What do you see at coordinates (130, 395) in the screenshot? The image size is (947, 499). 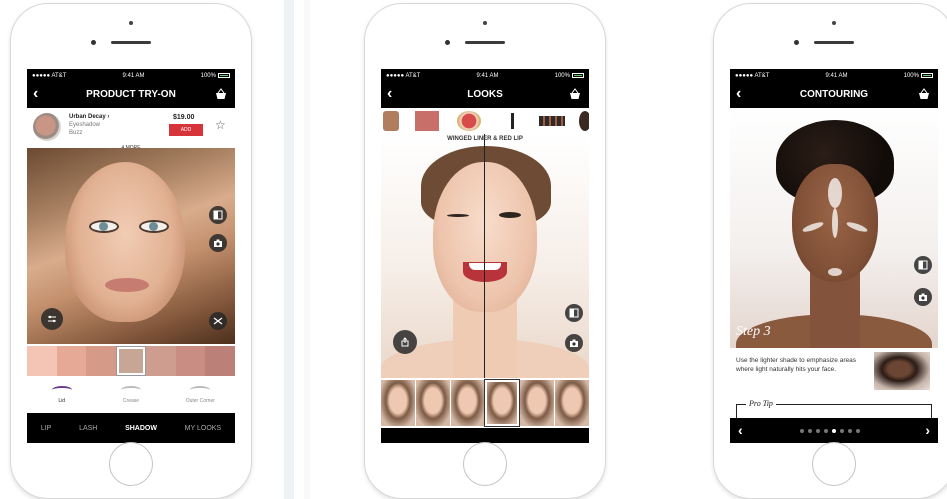 I see `placement-tab-crease: Crease` at bounding box center [130, 395].